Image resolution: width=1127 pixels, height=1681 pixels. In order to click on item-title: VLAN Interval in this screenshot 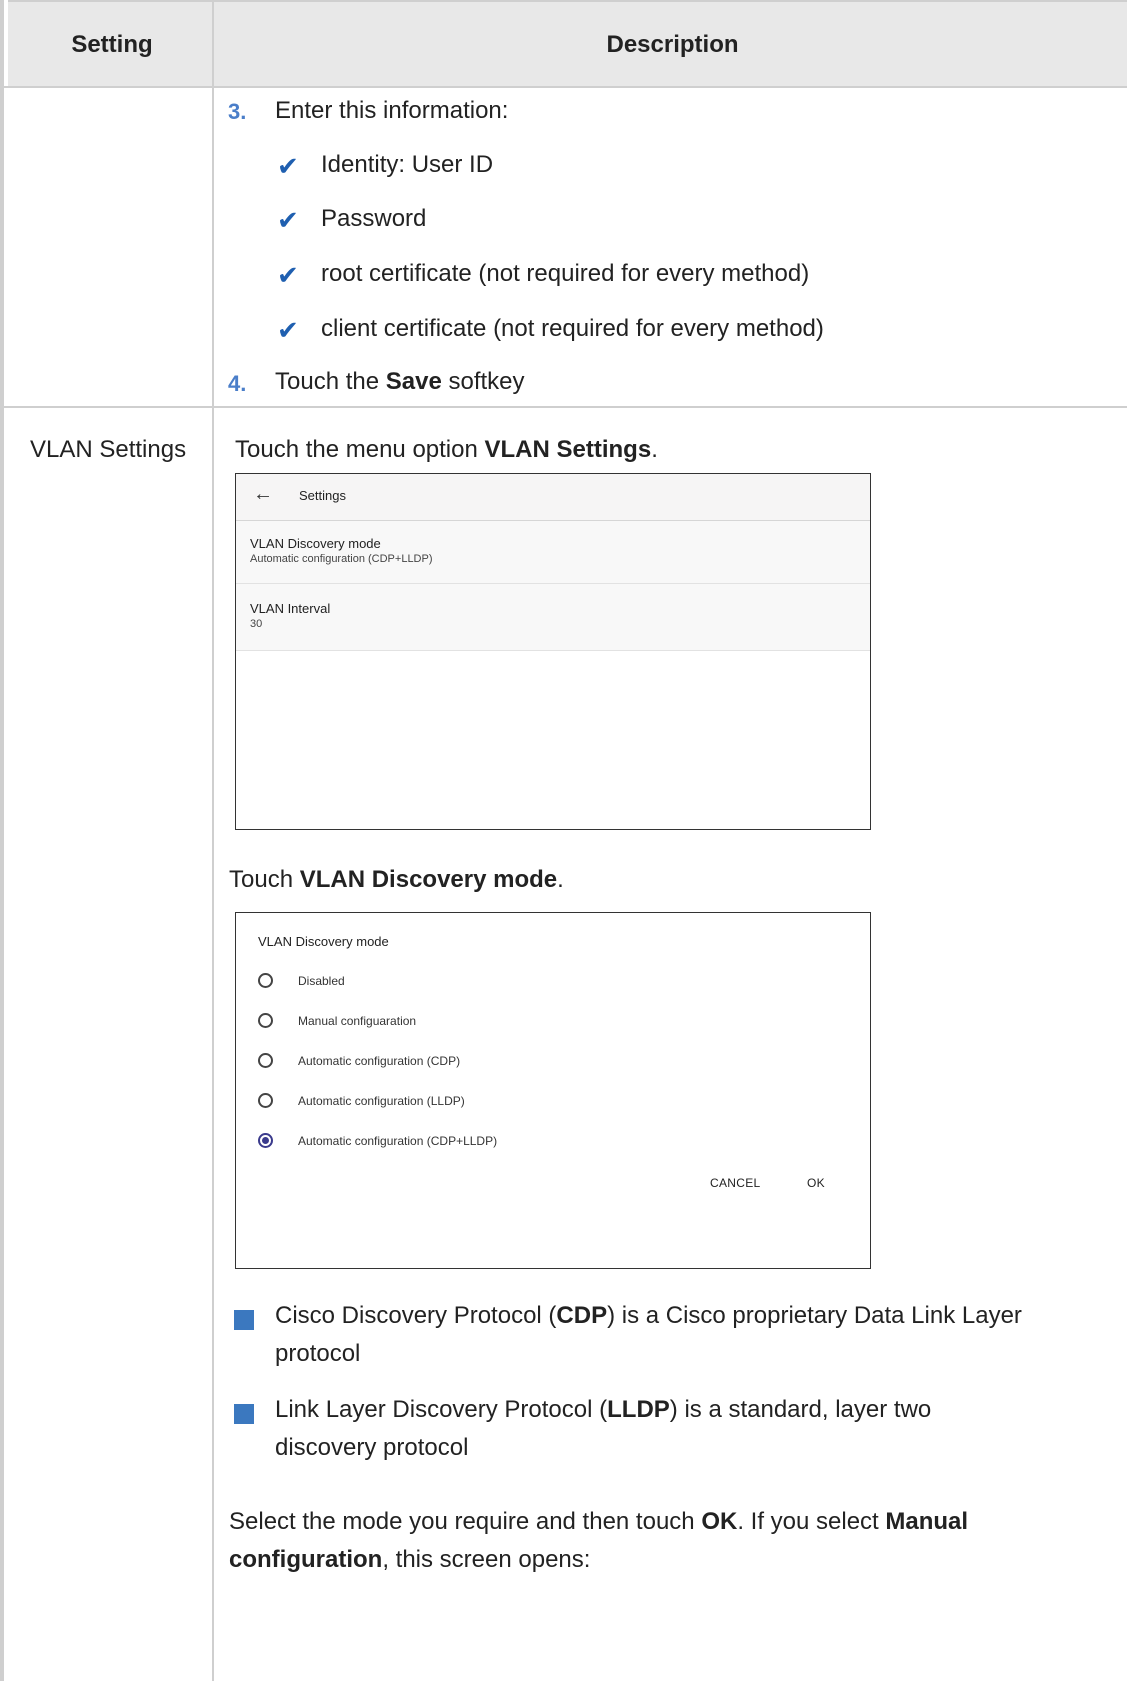, I will do `click(290, 608)`.